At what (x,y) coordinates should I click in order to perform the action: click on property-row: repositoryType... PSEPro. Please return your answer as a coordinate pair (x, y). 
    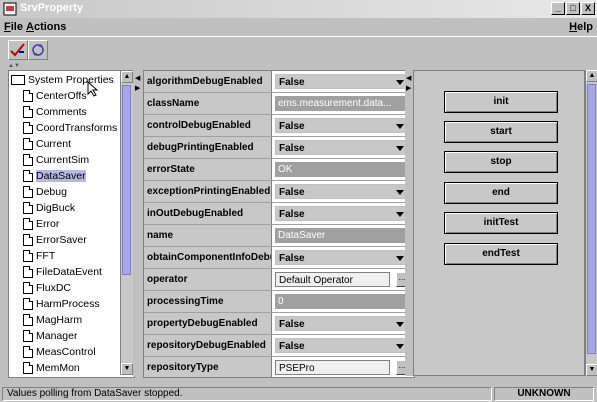
    Looking at the image, I should click on (279, 367).